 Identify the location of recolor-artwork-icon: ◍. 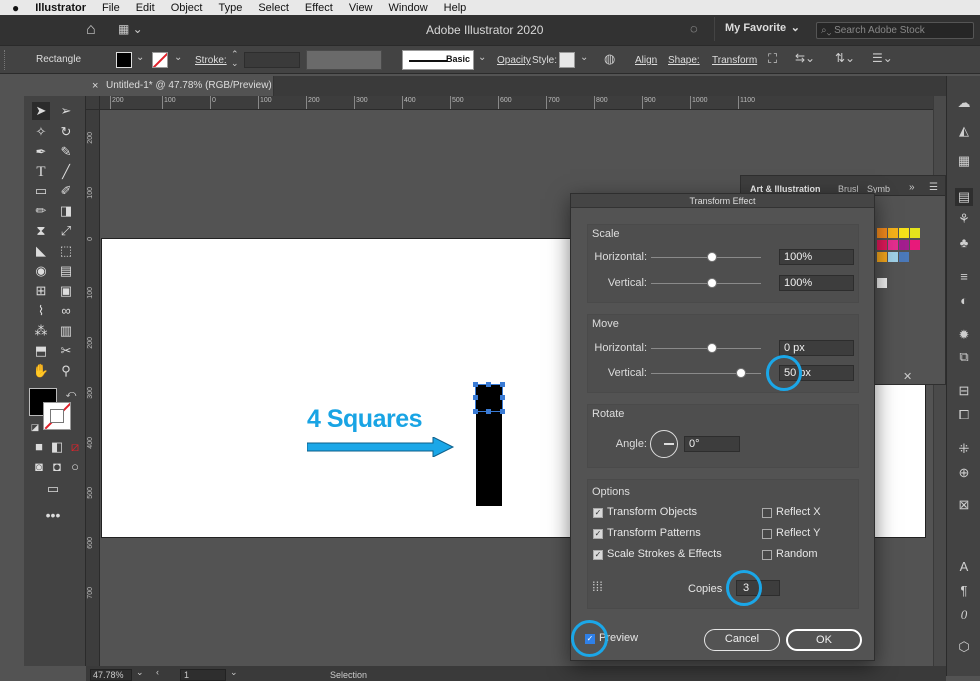
(609, 59).